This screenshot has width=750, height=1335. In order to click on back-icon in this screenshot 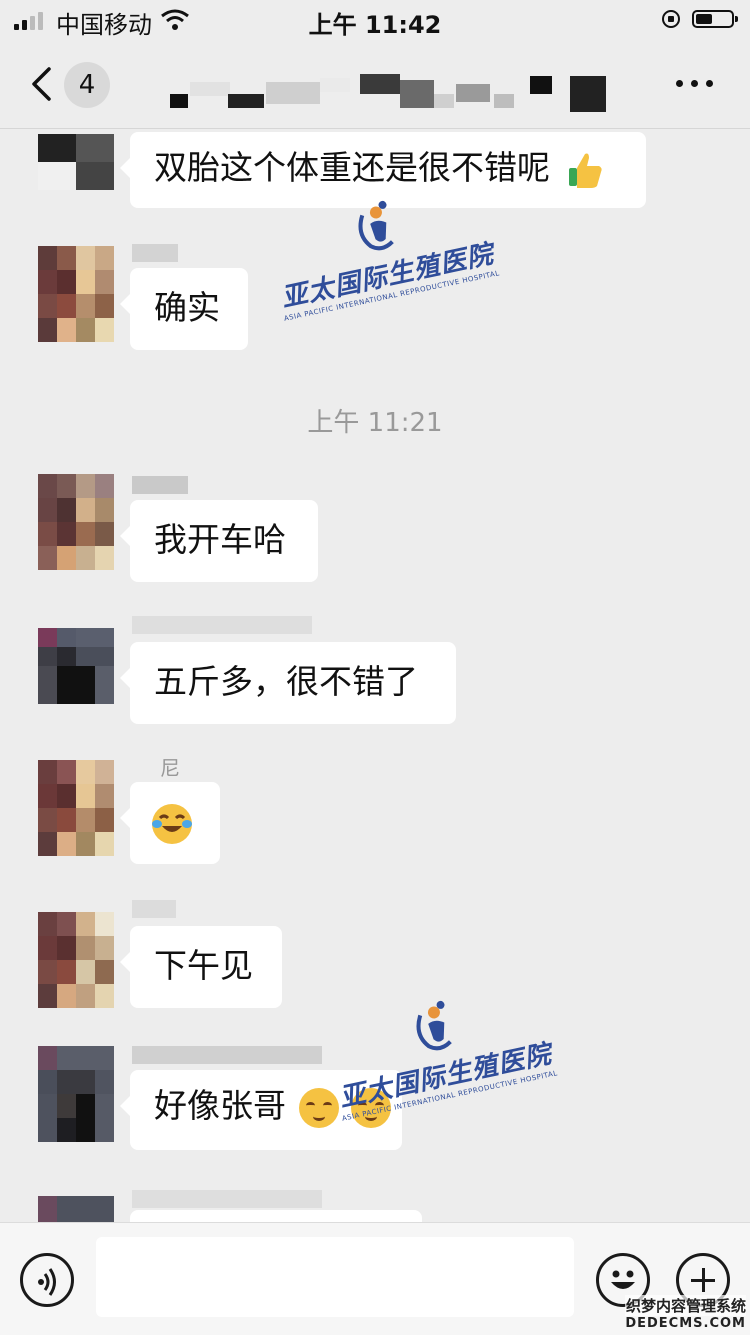, I will do `click(41, 84)`.